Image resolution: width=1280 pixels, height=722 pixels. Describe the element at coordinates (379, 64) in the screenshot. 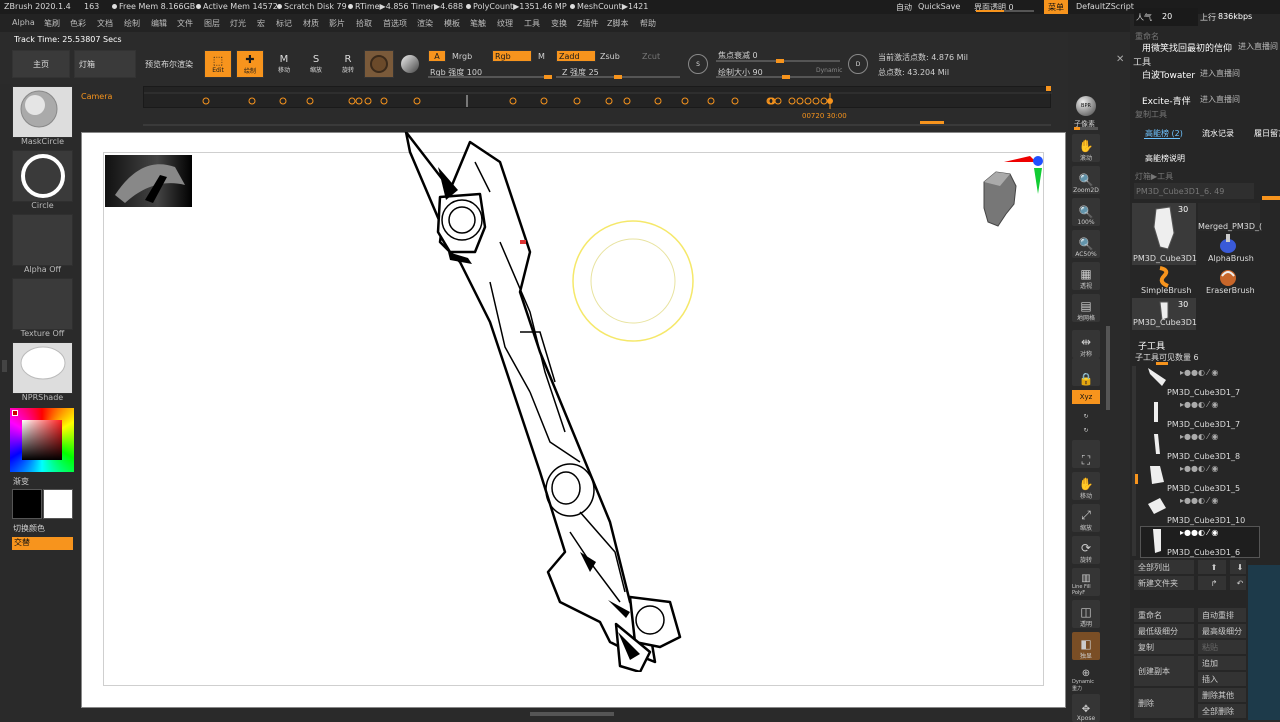

I see `material-button` at that location.